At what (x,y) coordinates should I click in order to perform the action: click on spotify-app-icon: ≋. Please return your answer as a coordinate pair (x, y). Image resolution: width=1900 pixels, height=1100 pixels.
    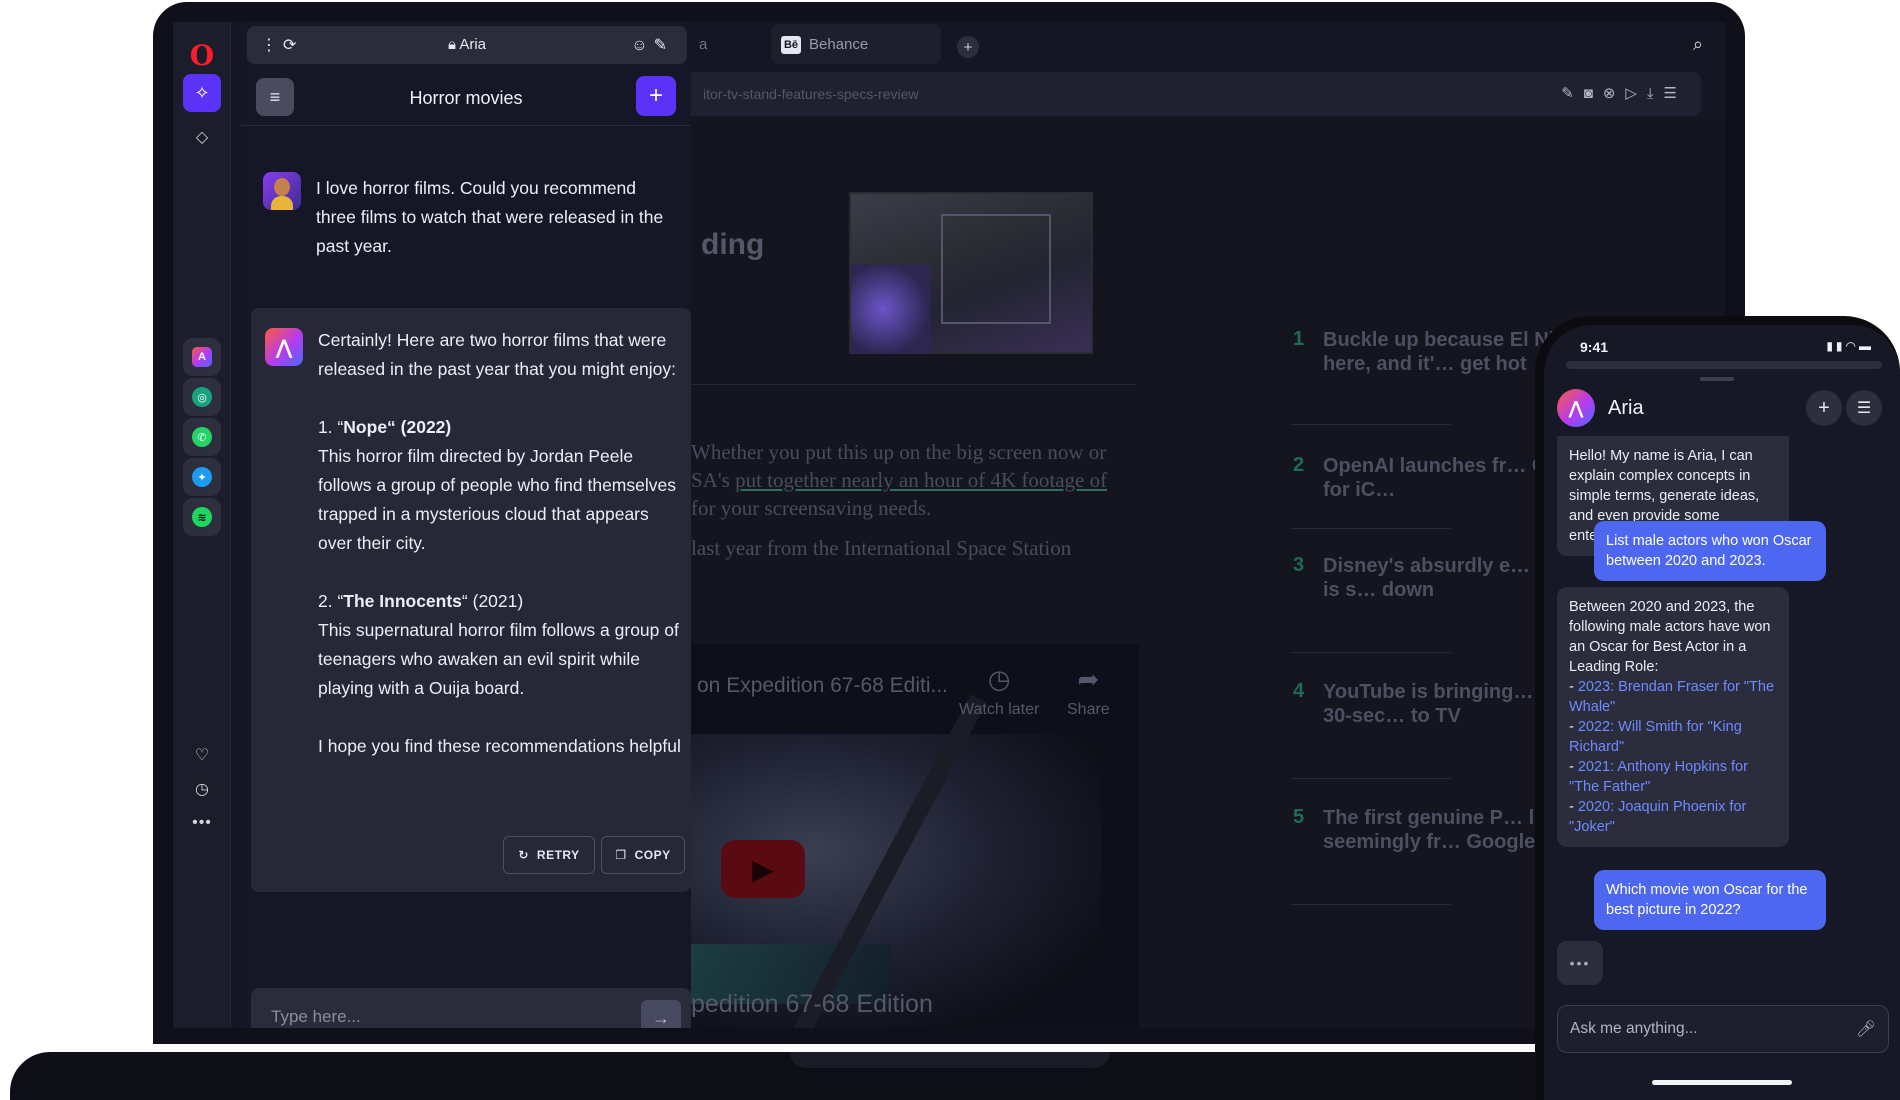
    Looking at the image, I should click on (202, 517).